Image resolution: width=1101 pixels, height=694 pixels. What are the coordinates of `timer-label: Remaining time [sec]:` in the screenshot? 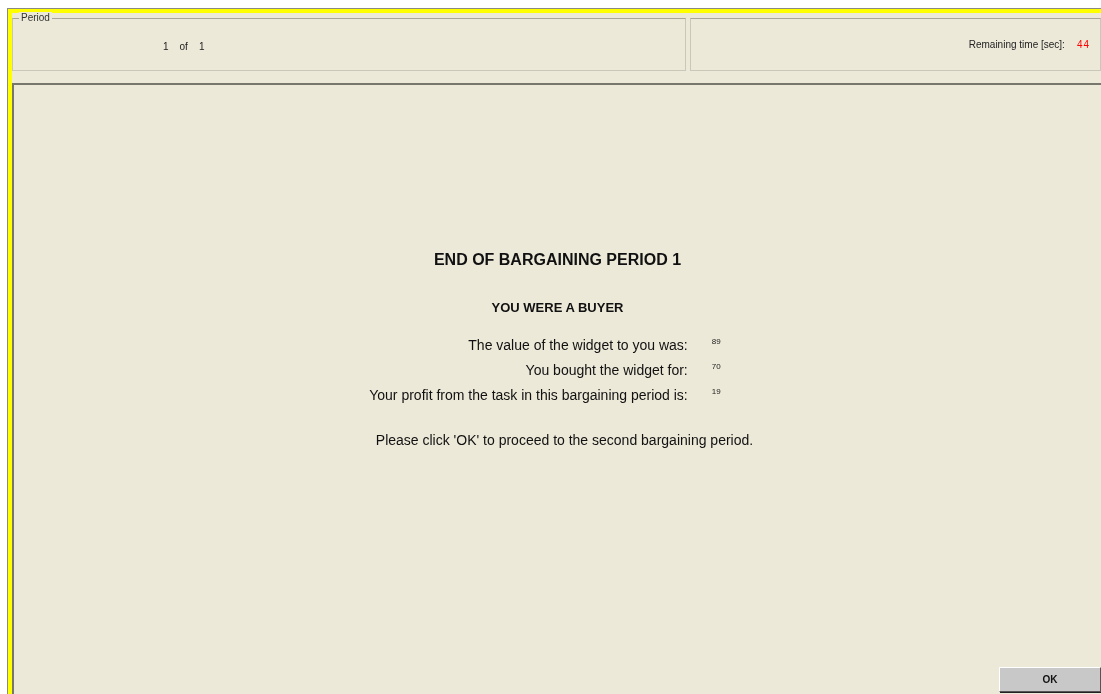 It's located at (1016, 44).